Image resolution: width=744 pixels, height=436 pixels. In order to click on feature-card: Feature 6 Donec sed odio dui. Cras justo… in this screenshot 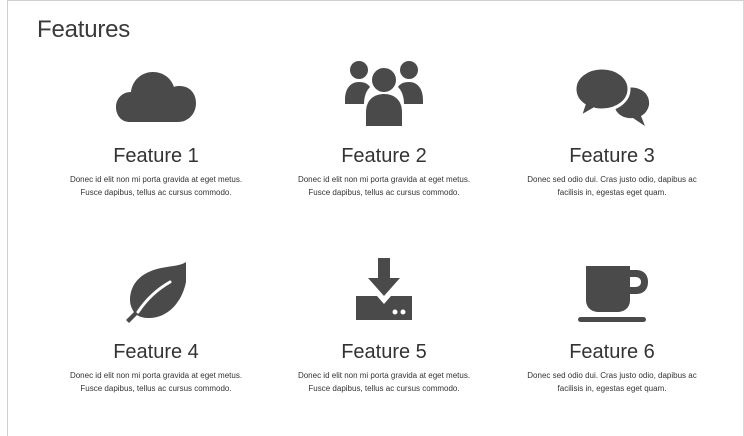, I will do `click(612, 325)`.